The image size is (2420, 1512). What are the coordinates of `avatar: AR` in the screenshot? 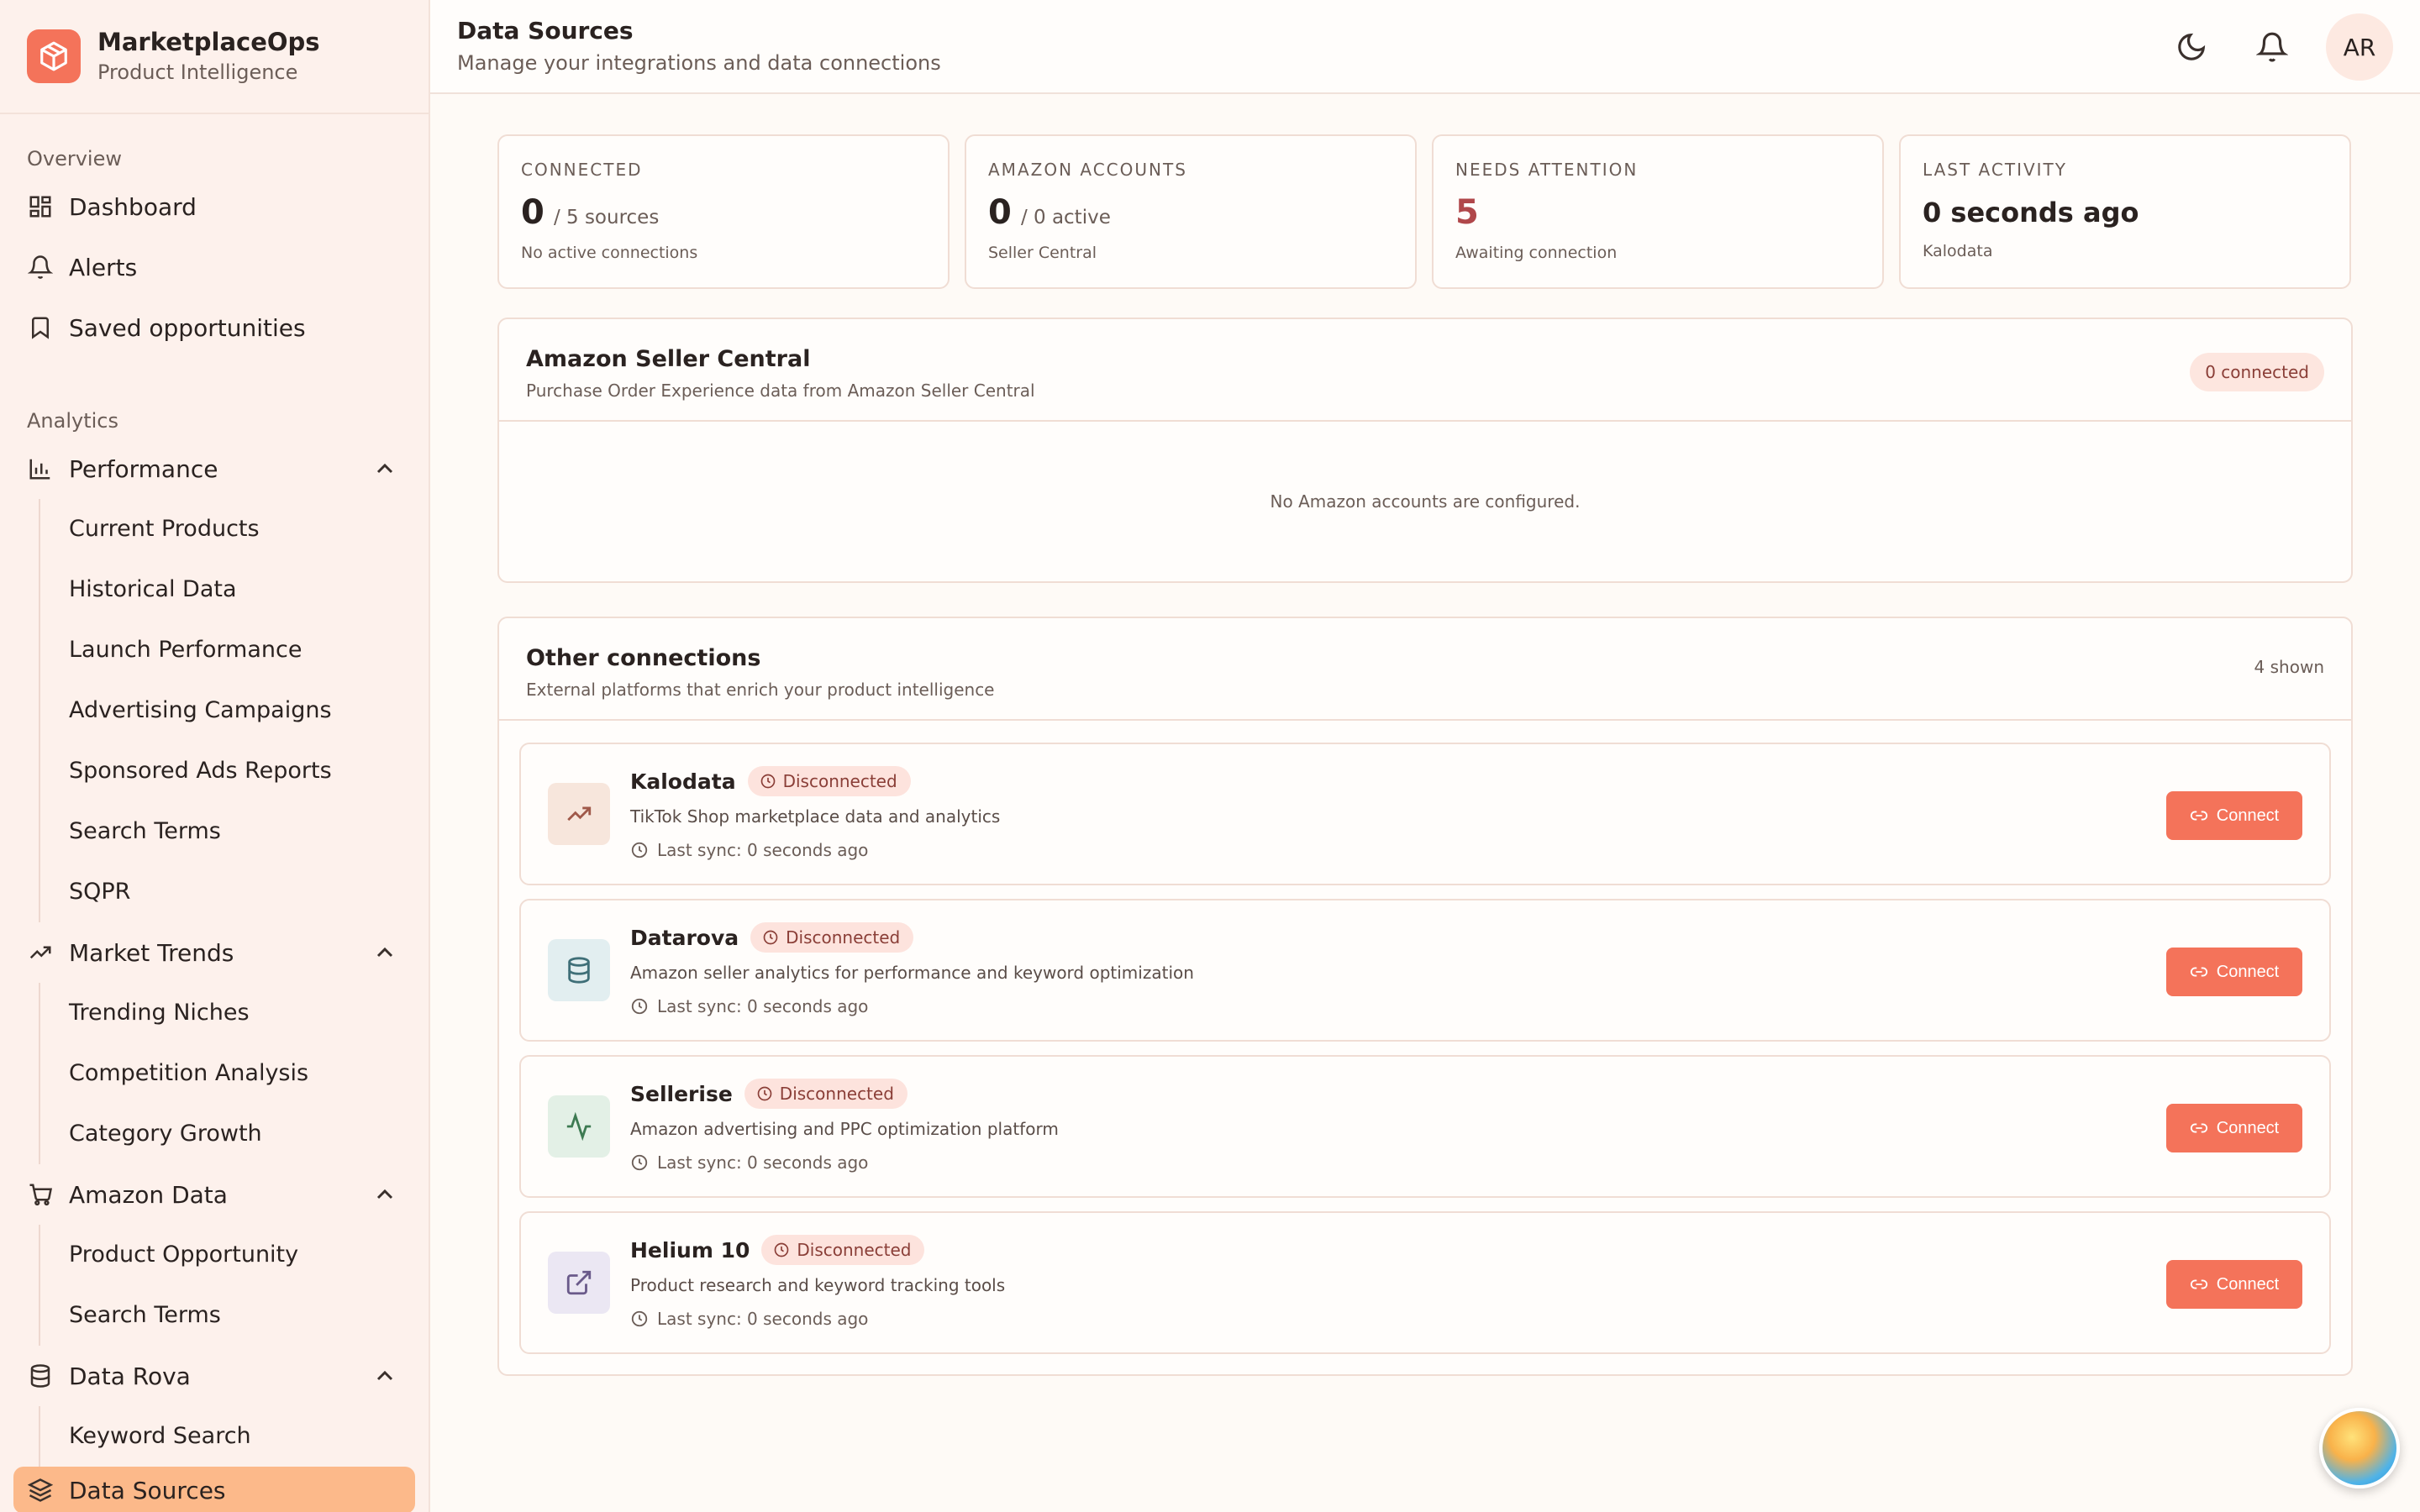 It's located at (2359, 47).